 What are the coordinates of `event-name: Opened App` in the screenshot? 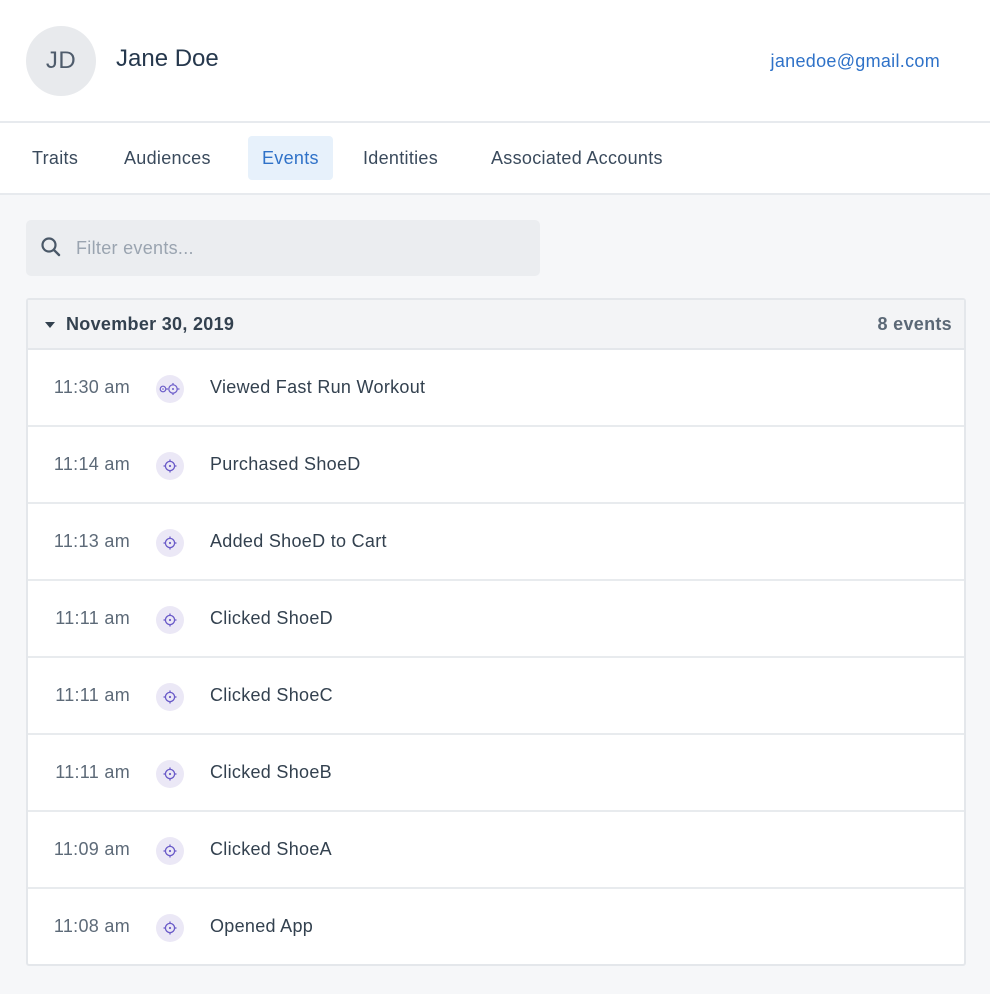 It's located at (262, 926).